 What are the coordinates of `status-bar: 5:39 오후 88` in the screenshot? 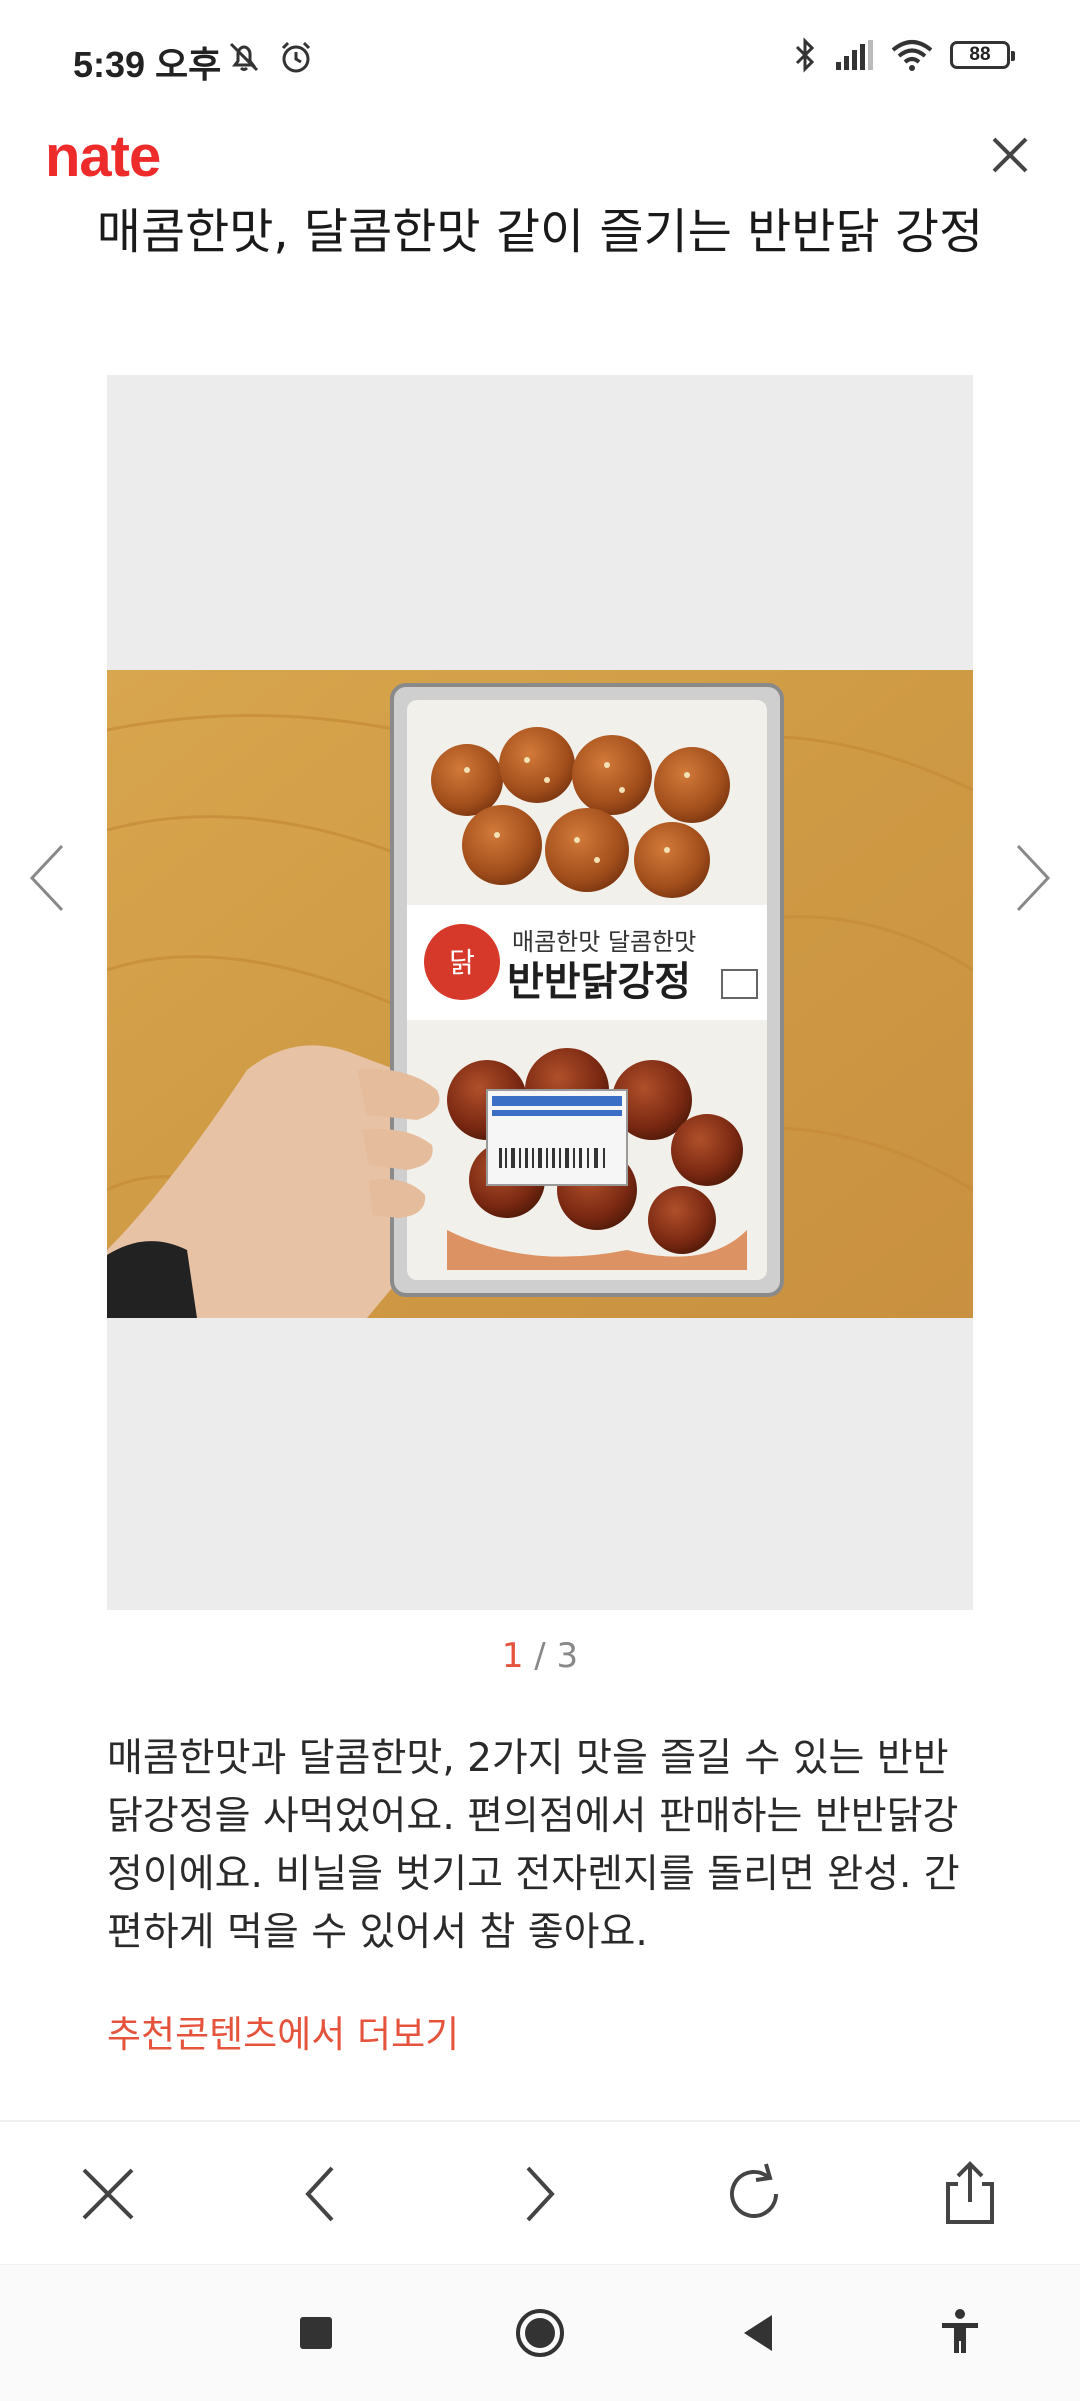 It's located at (540, 57).